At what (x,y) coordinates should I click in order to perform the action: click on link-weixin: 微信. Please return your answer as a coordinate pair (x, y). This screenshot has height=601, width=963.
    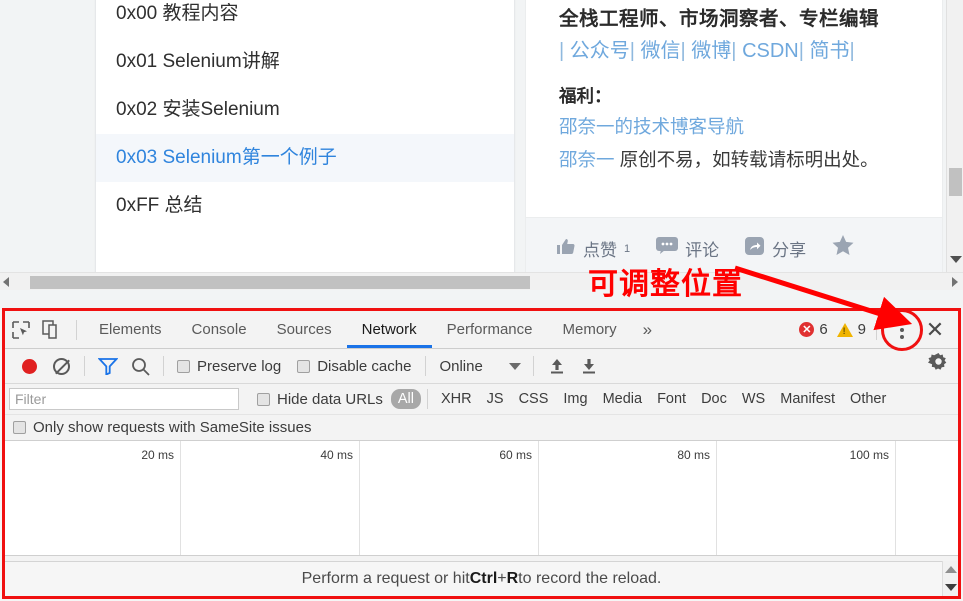
    Looking at the image, I should click on (661, 51).